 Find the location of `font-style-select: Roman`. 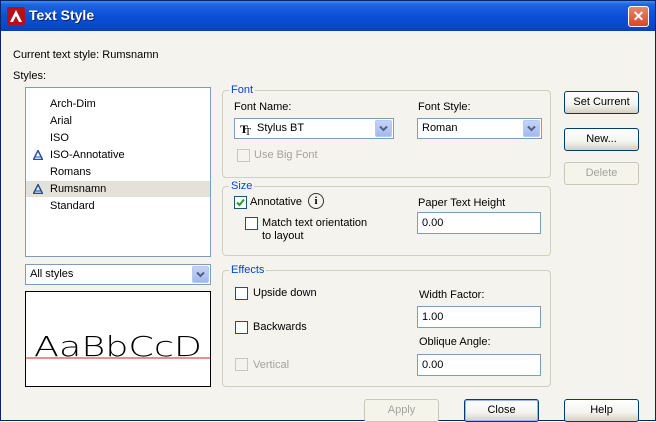

font-style-select: Roman is located at coordinates (479, 128).